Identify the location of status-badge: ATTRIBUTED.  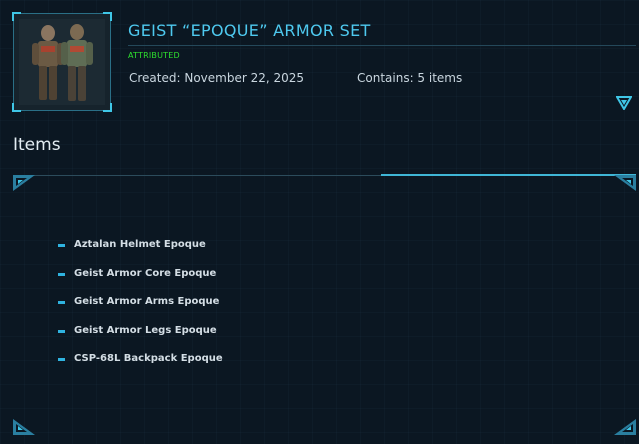
(154, 55).